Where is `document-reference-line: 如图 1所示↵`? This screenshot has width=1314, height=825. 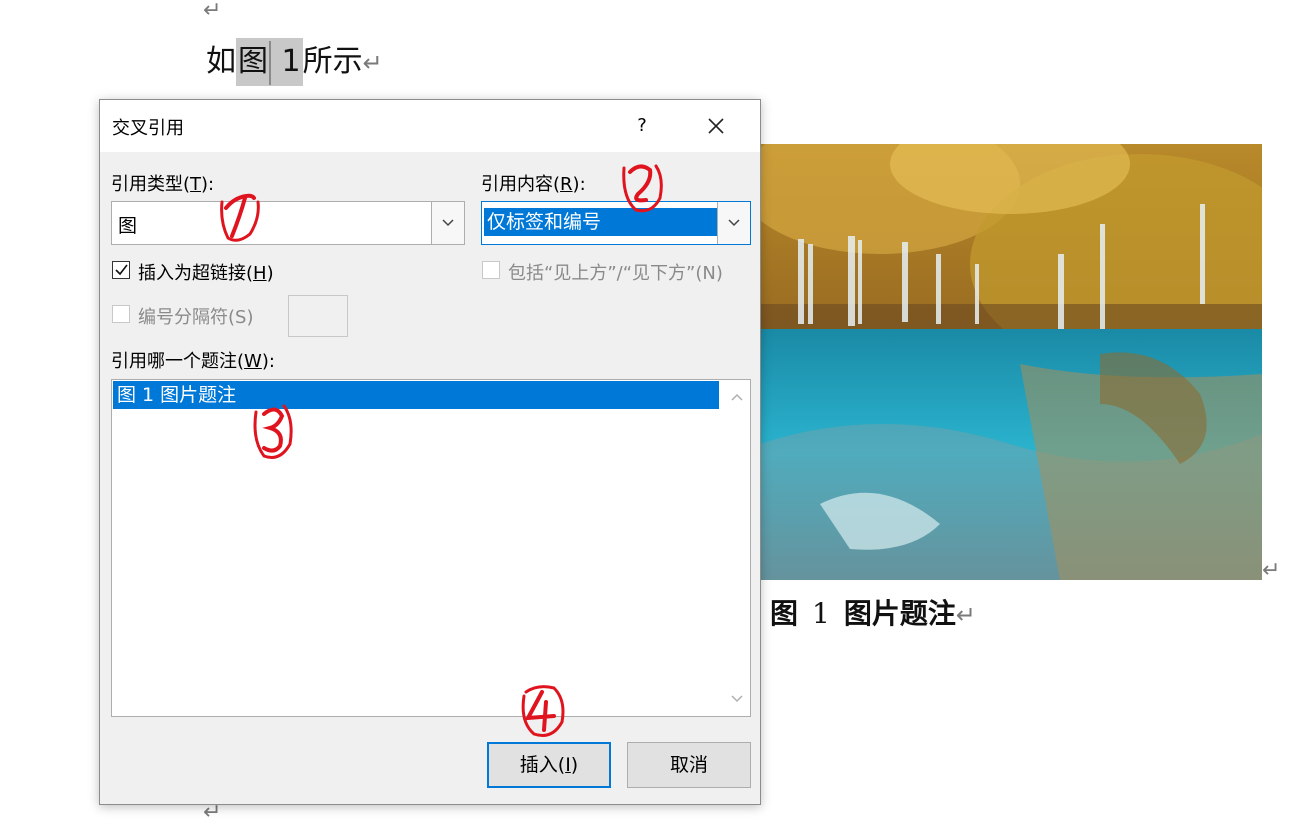 document-reference-line: 如图 1所示↵ is located at coordinates (294, 62).